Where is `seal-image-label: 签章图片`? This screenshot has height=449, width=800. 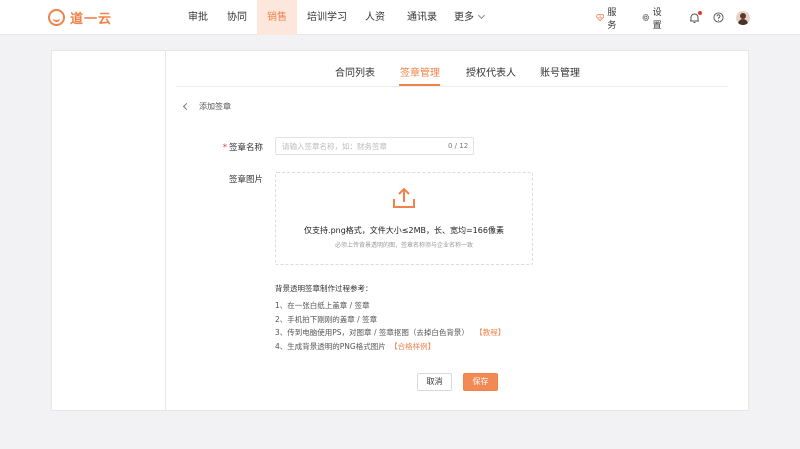 seal-image-label: 签章图片 is located at coordinates (245, 180).